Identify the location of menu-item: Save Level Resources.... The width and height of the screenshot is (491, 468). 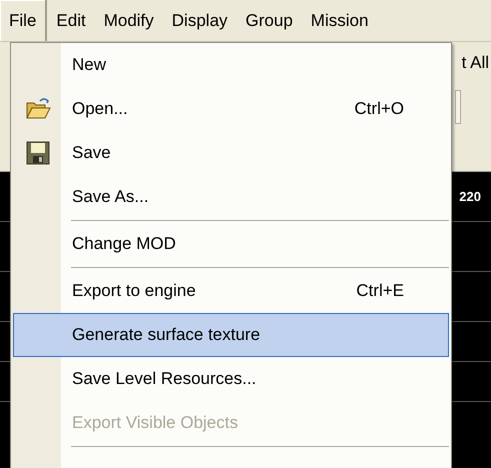
(231, 379).